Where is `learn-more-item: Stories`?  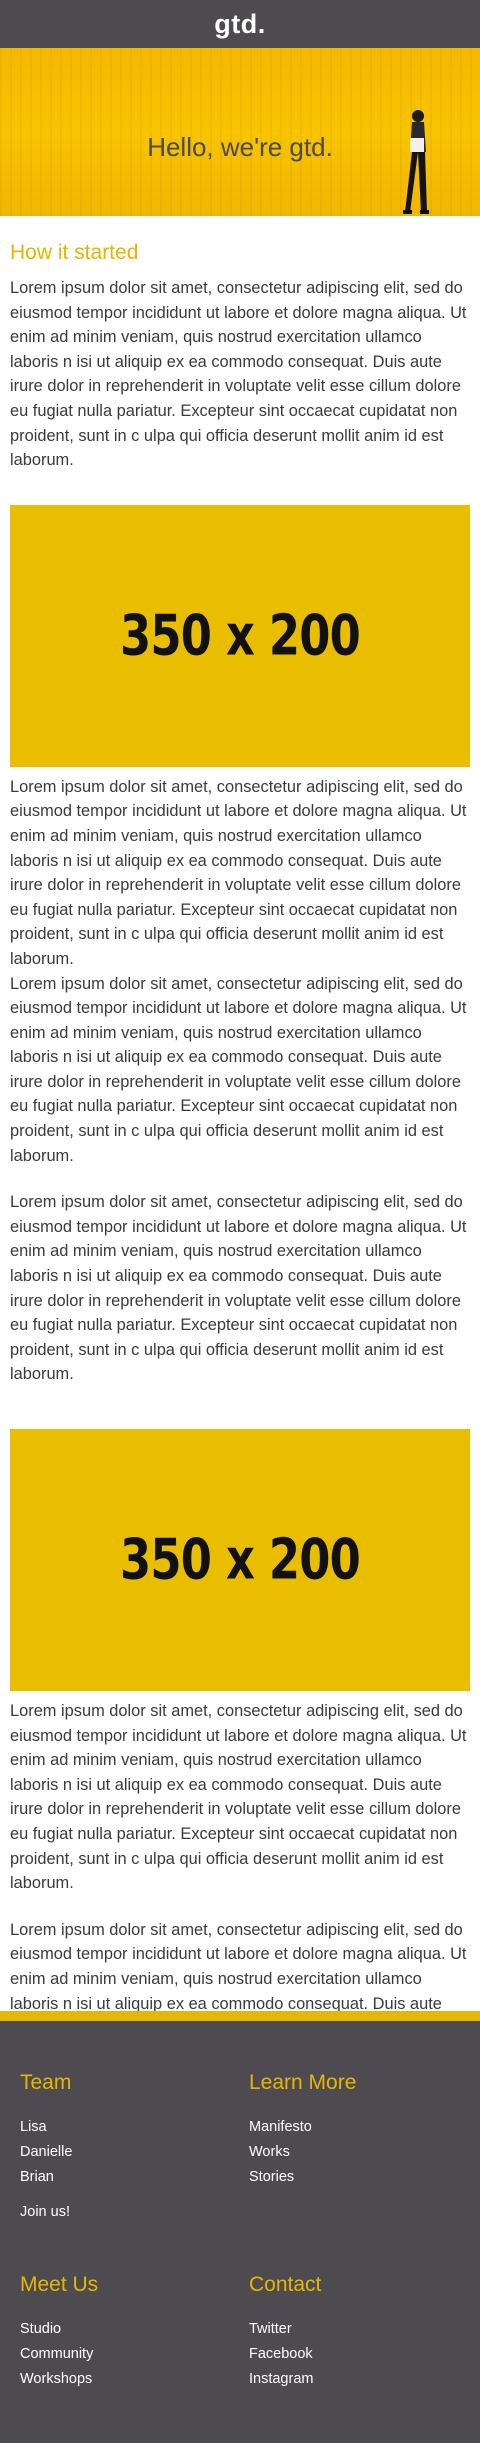
learn-more-item: Stories is located at coordinates (359, 2177).